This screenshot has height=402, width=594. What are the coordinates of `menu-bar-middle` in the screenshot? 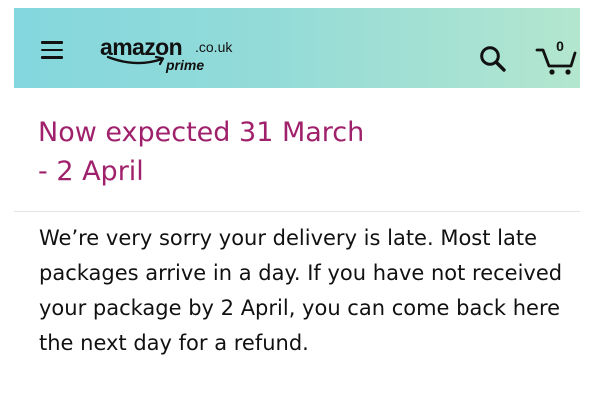 It's located at (52, 50).